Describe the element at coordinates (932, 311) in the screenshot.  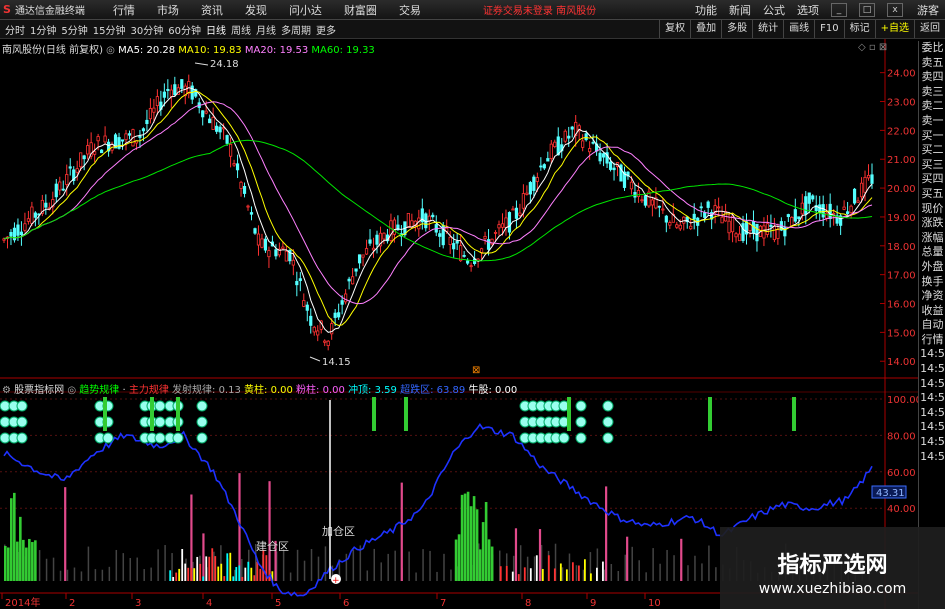
I see `side-item: 收益` at that location.